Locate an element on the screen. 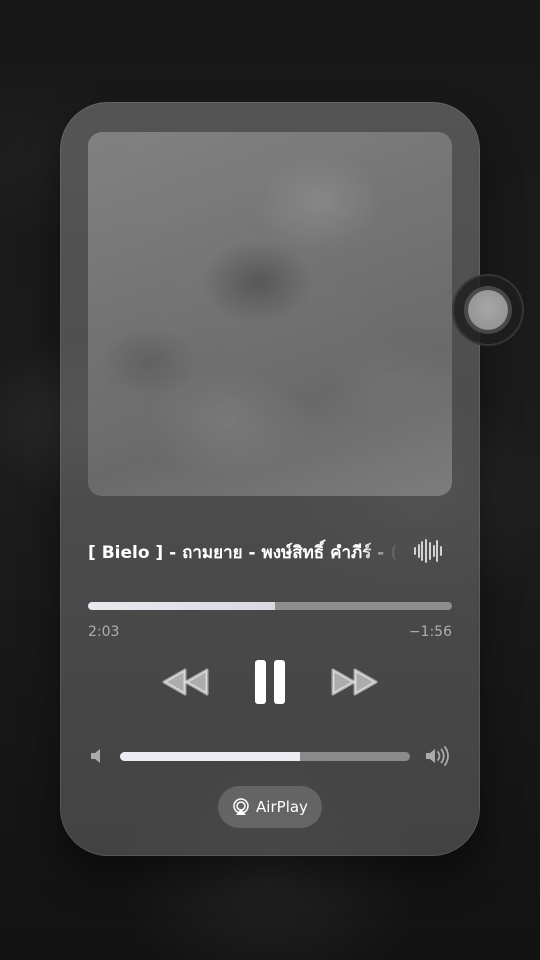 The width and height of the screenshot is (540, 960). playback-progress-bar is located at coordinates (270, 606).